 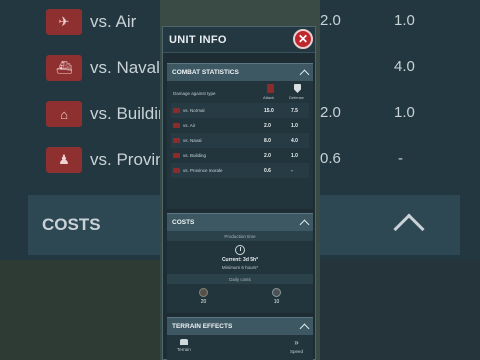 What do you see at coordinates (71, 224) in the screenshot?
I see `bg-costs-label: COSTS` at bounding box center [71, 224].